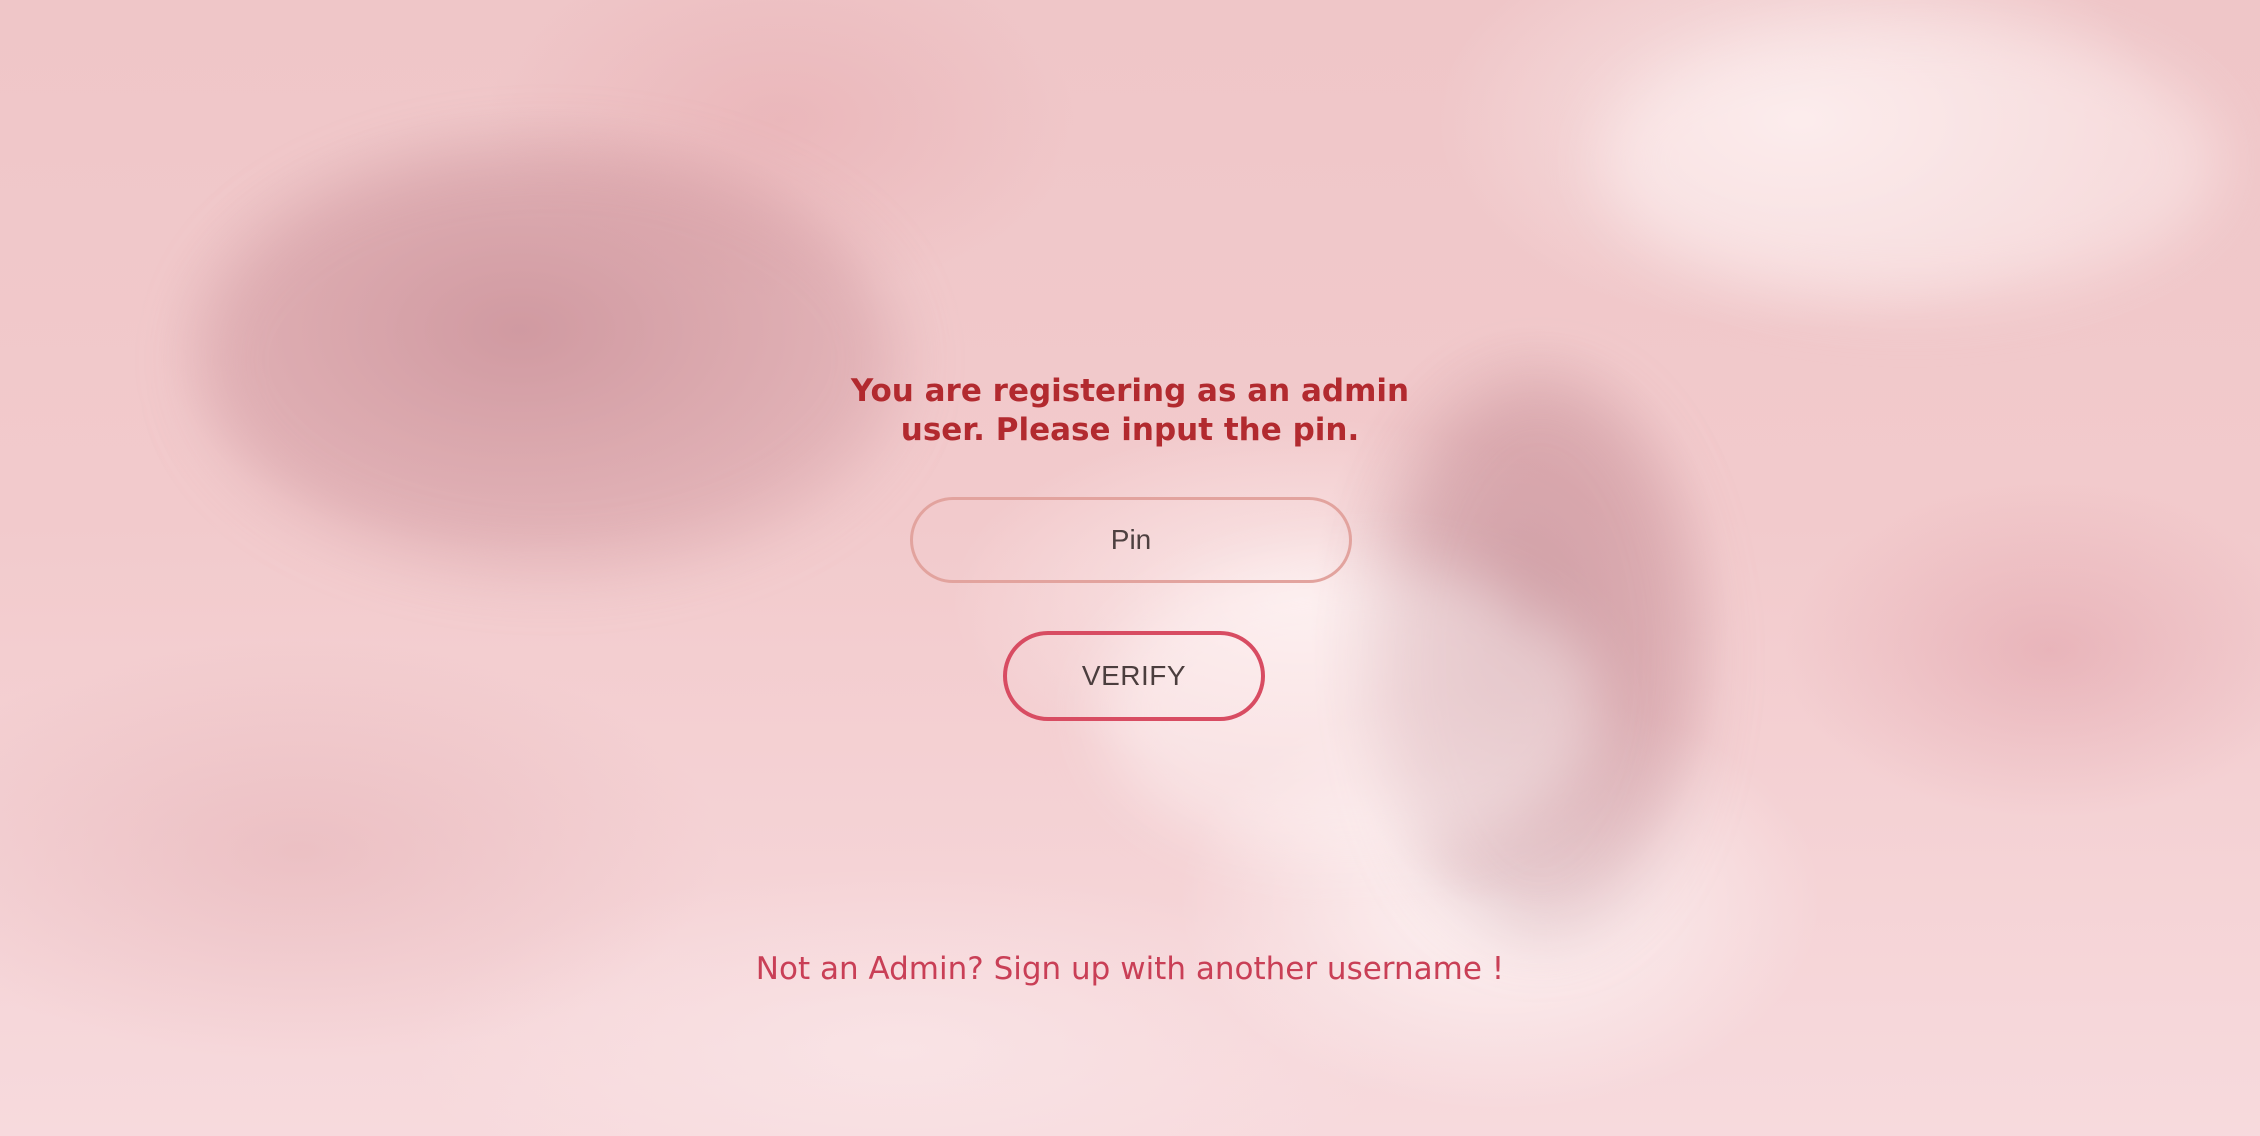 The image size is (2260, 1136). Describe the element at coordinates (1131, 540) in the screenshot. I see `pin-input` at that location.